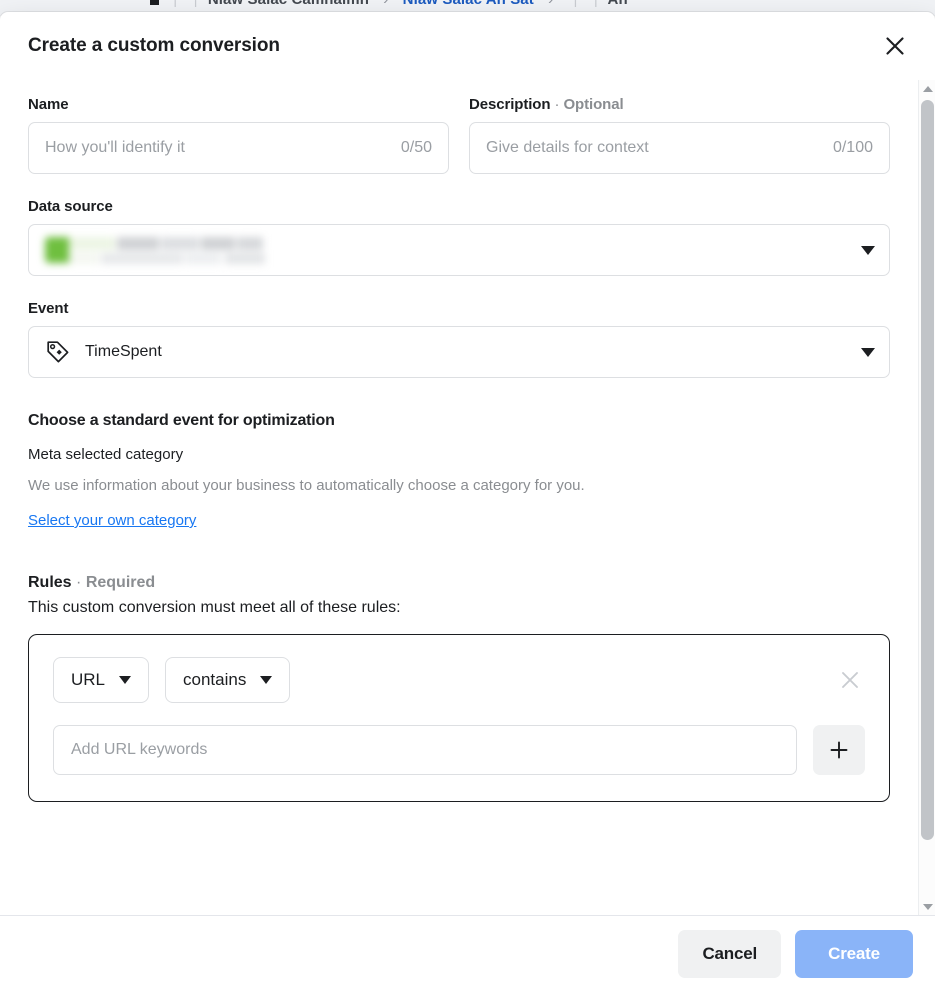  Describe the element at coordinates (459, 680) in the screenshot. I see `rule-selectors-row: URL contains` at that location.